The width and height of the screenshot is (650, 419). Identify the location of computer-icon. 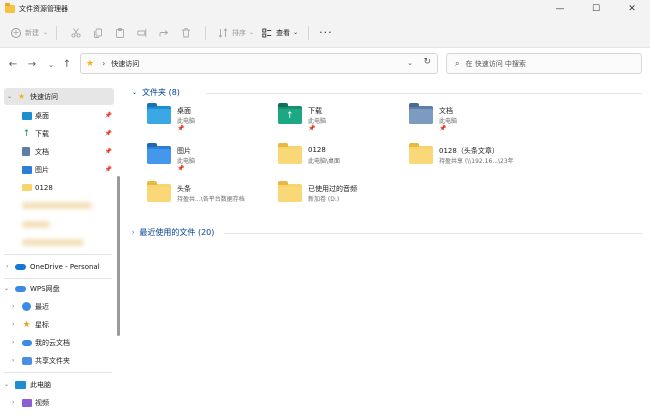
(20, 384).